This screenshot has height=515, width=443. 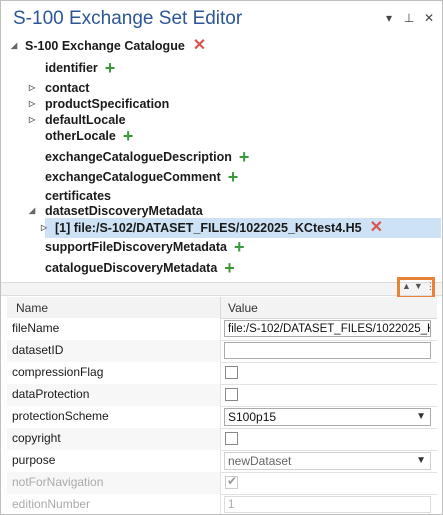 I want to click on property-name: notForNavigation, so click(x=114, y=483).